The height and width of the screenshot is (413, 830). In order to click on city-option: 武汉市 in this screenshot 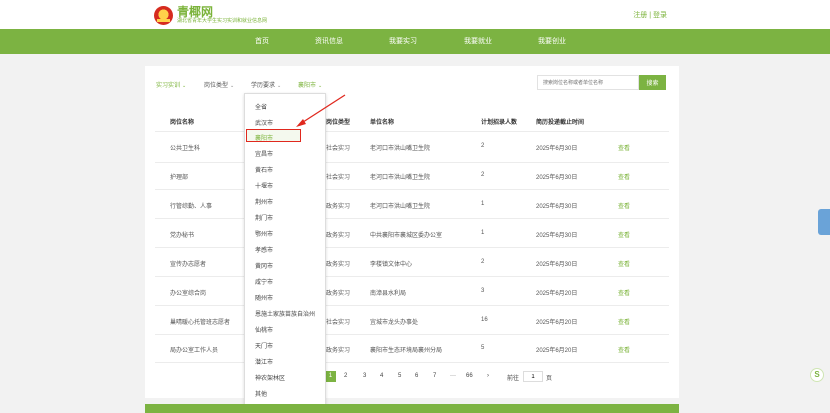, I will do `click(264, 122)`.